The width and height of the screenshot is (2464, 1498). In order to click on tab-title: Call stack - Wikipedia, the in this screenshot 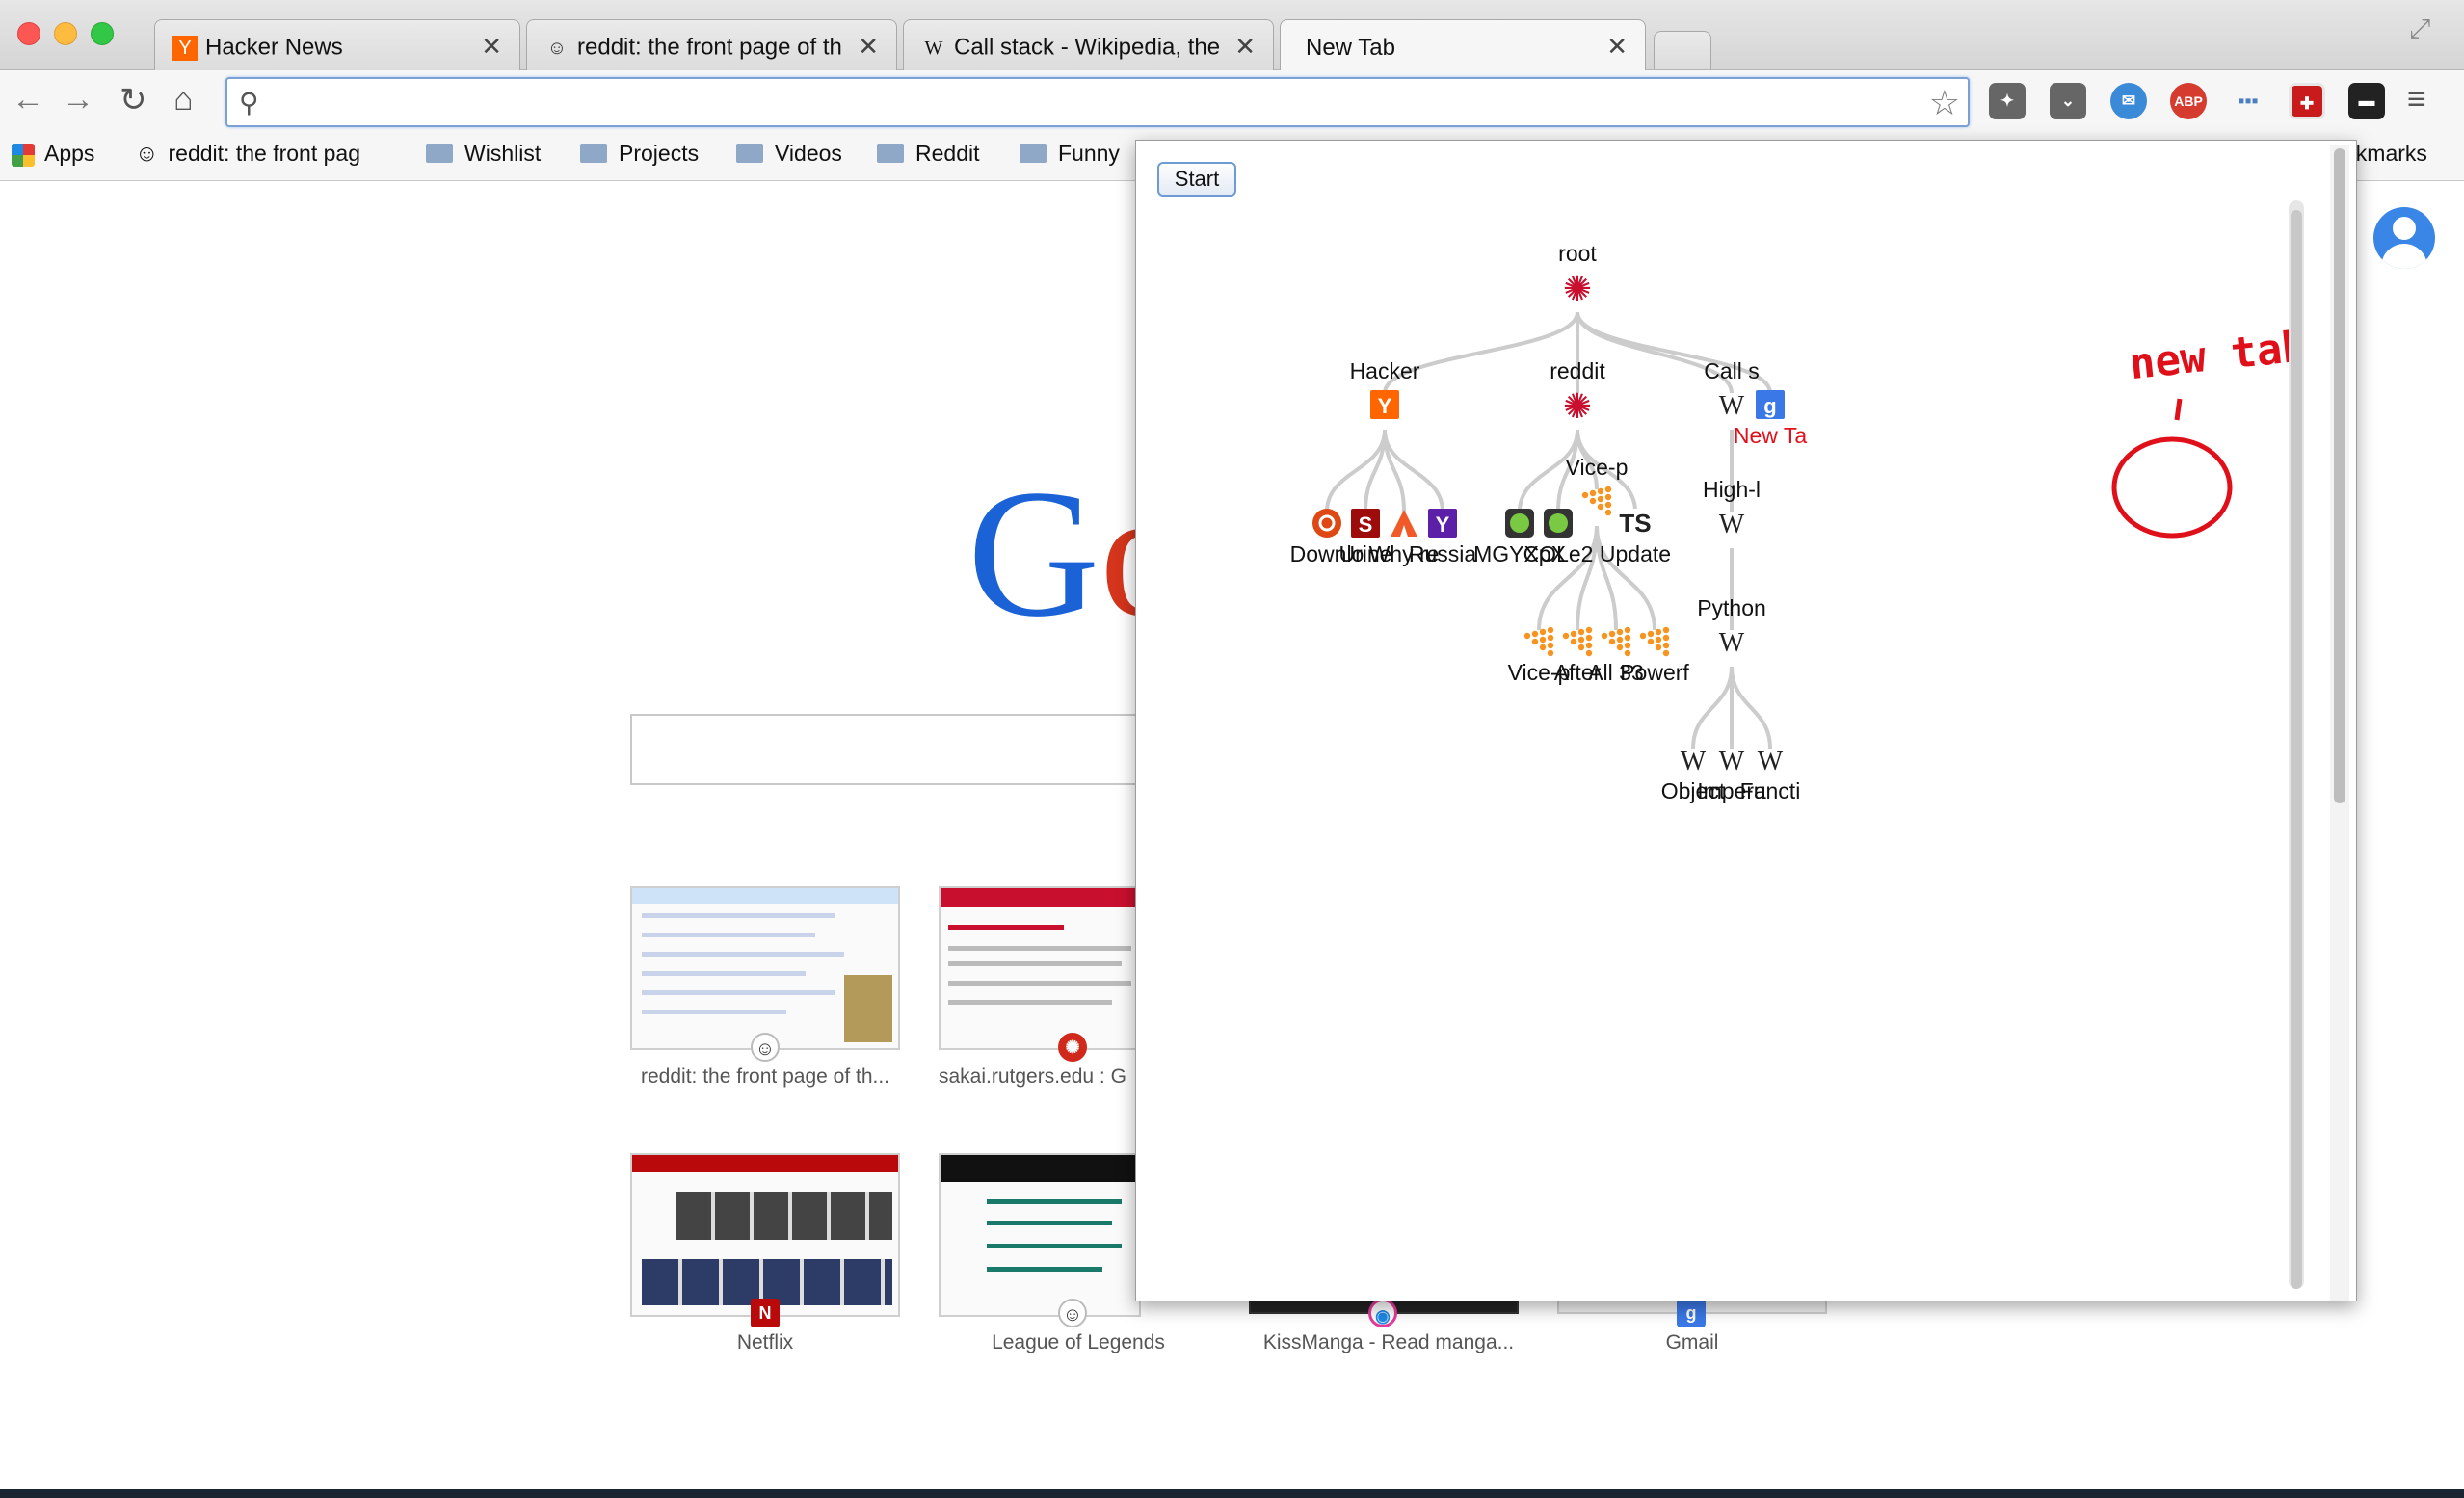, I will do `click(1087, 47)`.